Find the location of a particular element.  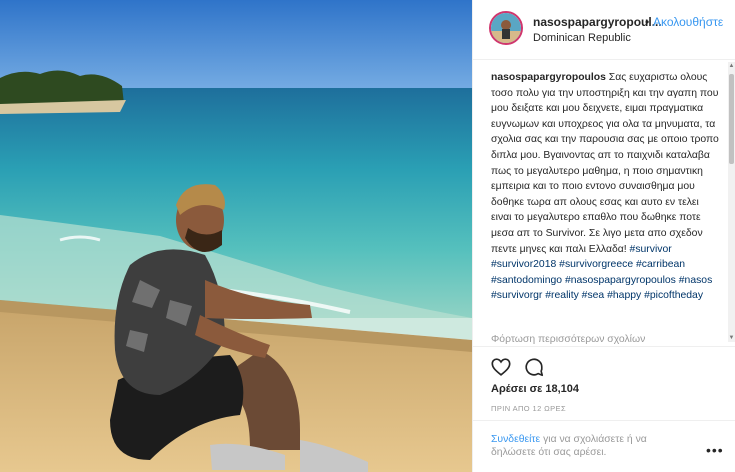

hashtag-link: #reality is located at coordinates (562, 295).